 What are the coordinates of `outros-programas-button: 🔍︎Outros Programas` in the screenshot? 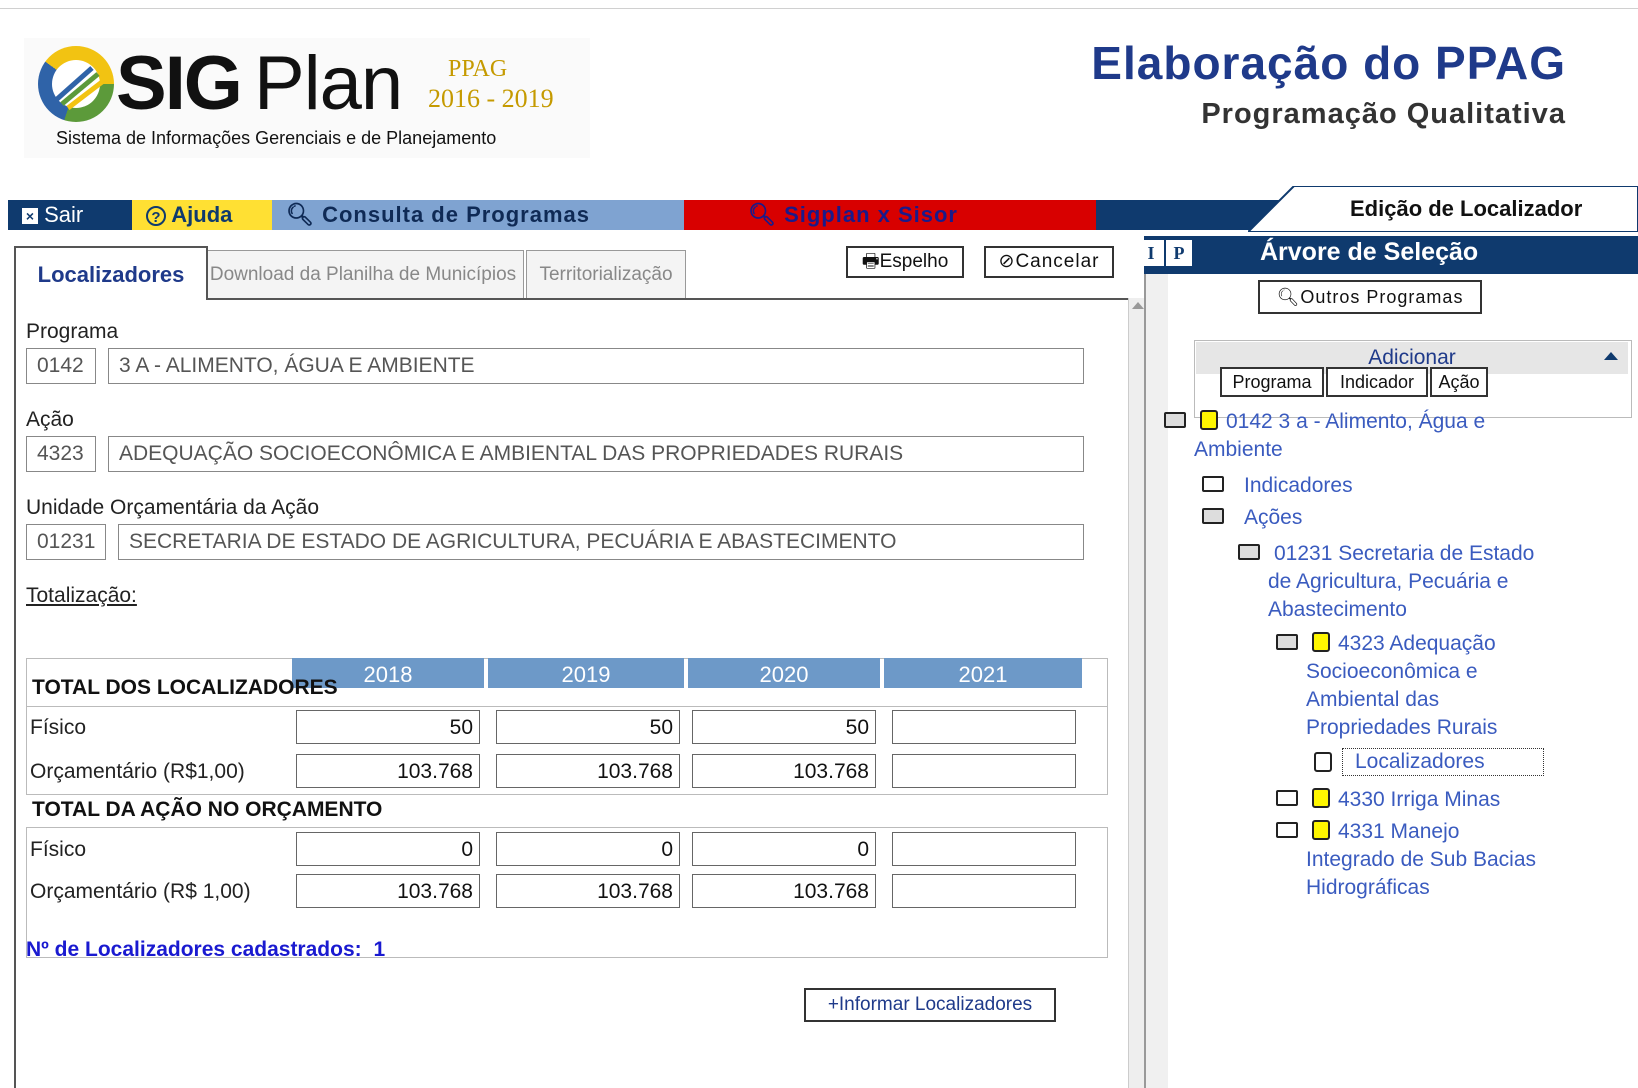 It's located at (1370, 297).